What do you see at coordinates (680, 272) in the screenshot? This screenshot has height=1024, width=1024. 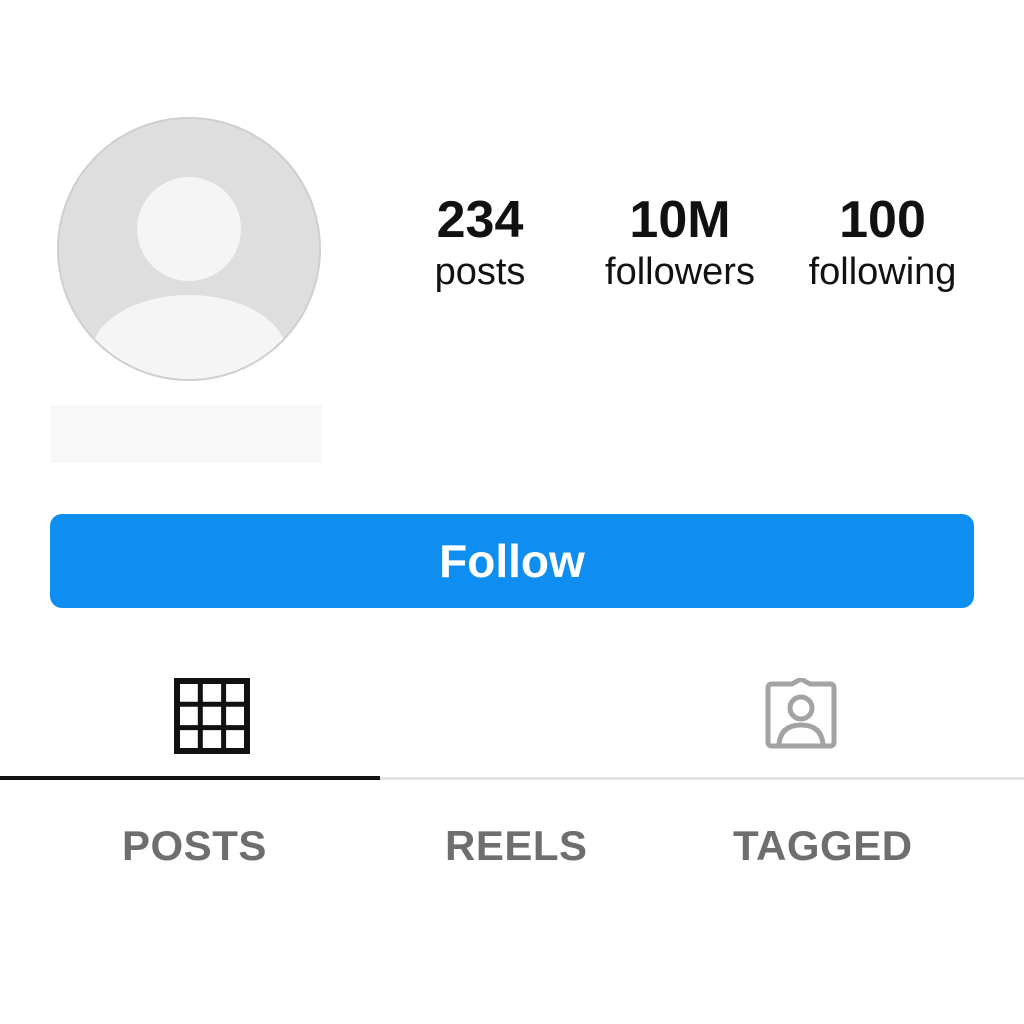 I see `stat-followers-label: followers` at bounding box center [680, 272].